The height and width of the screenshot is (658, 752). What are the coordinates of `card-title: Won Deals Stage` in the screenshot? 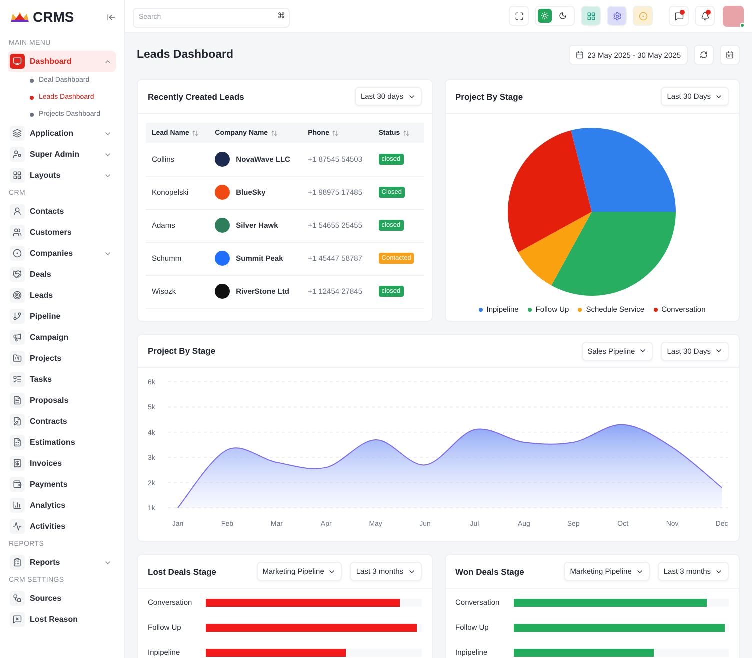 It's located at (491, 571).